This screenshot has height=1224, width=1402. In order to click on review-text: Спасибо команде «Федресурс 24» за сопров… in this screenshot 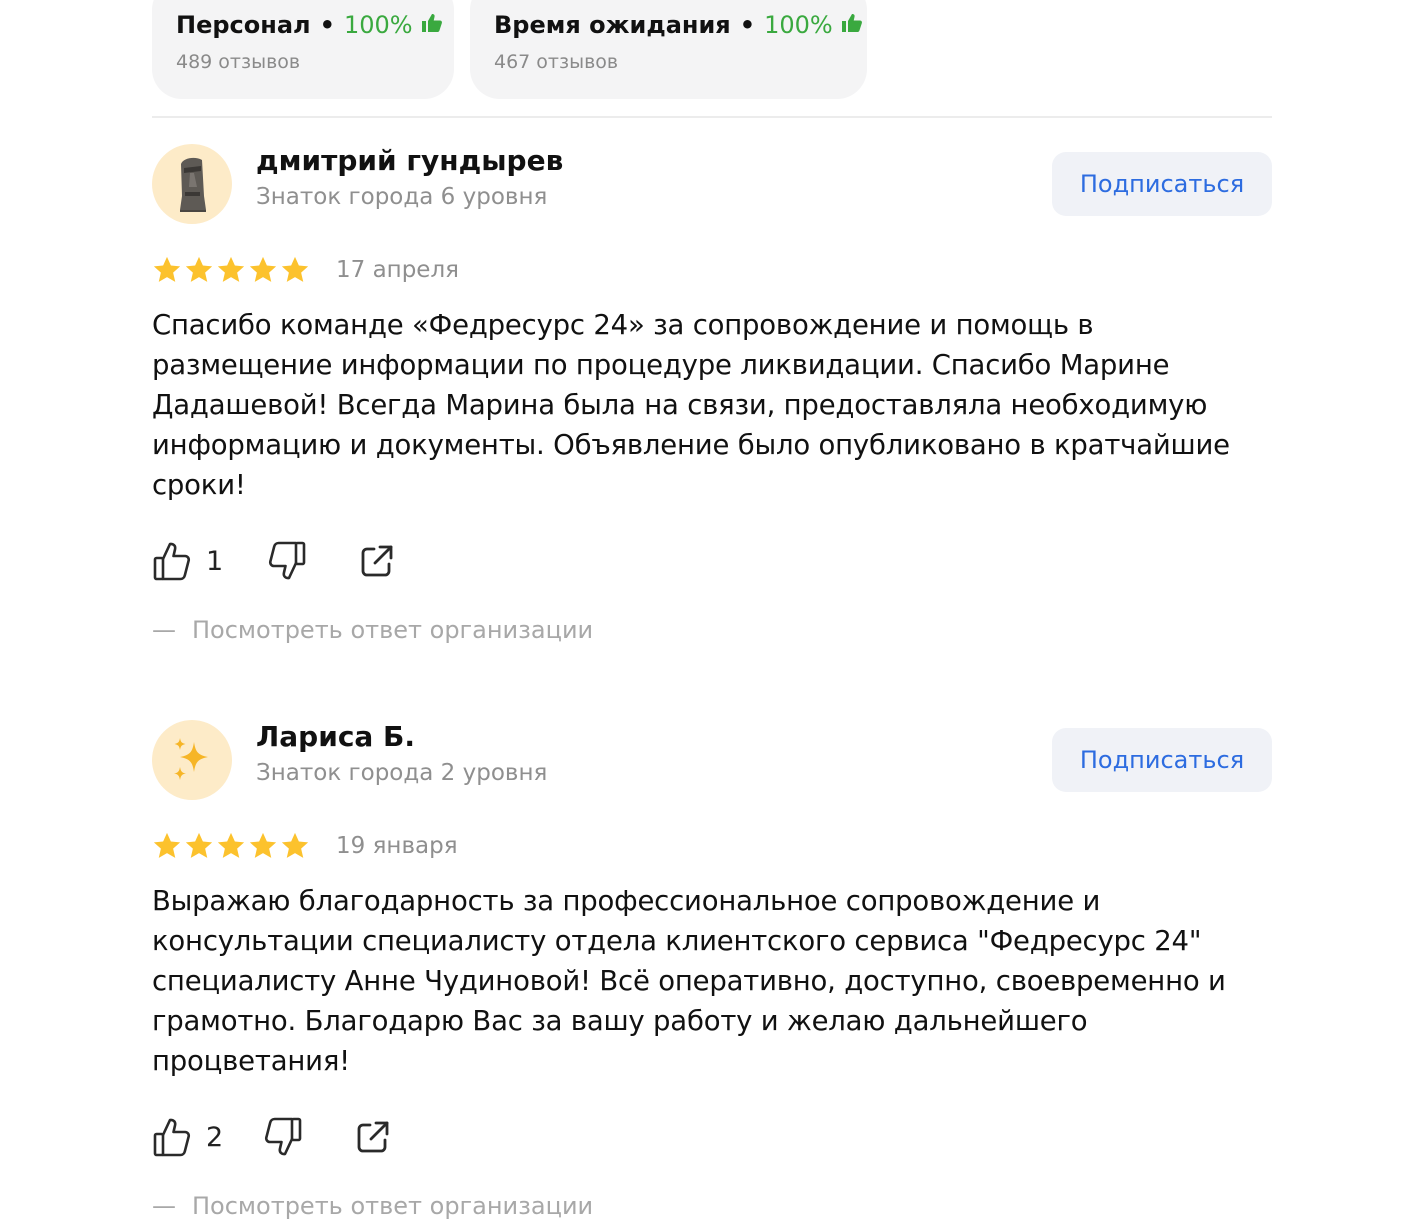, I will do `click(691, 405)`.